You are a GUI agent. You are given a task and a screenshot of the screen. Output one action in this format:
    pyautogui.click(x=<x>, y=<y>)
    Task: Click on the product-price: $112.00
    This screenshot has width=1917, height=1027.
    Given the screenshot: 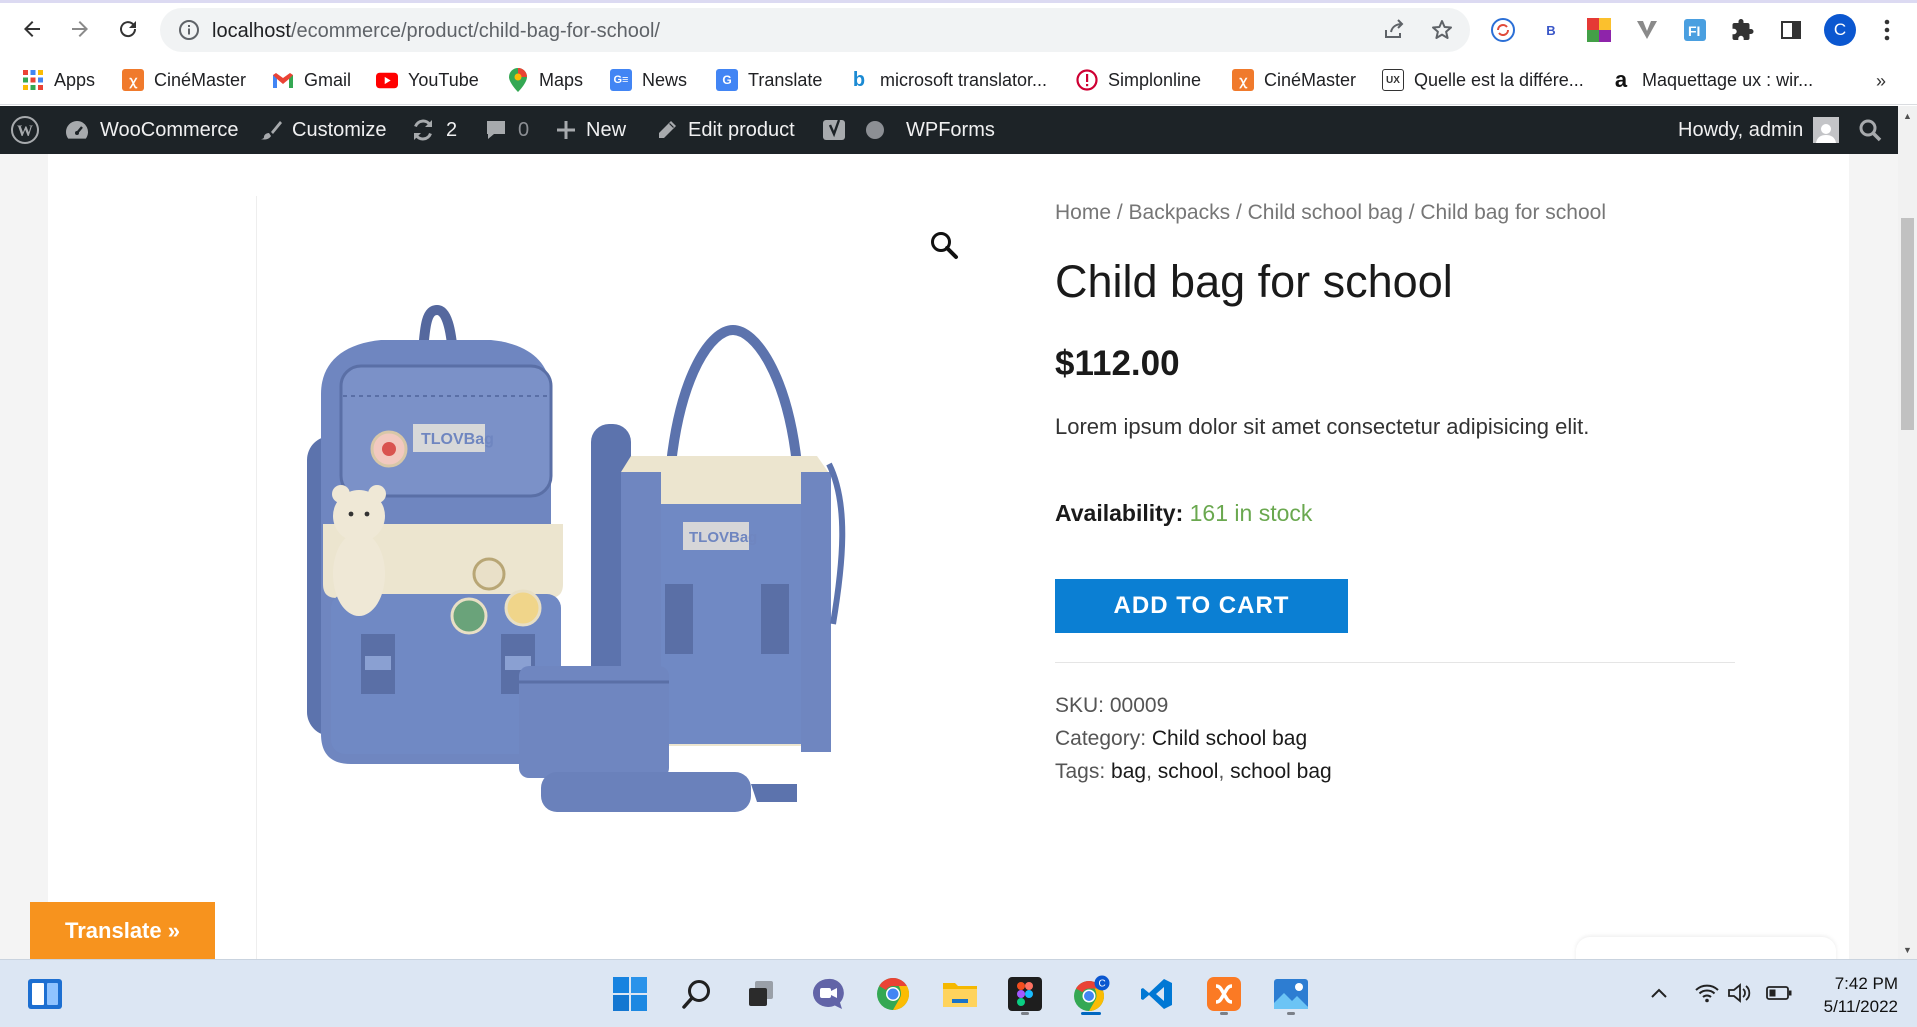 What is the action you would take?
    pyautogui.click(x=1117, y=363)
    